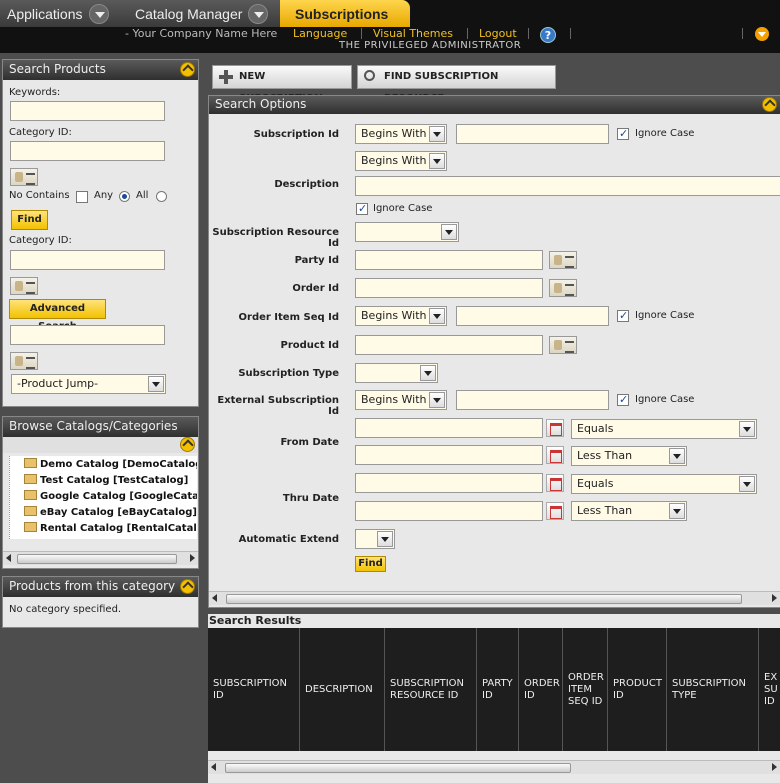  I want to click on visual-themes-link: Visual Themes, so click(413, 33).